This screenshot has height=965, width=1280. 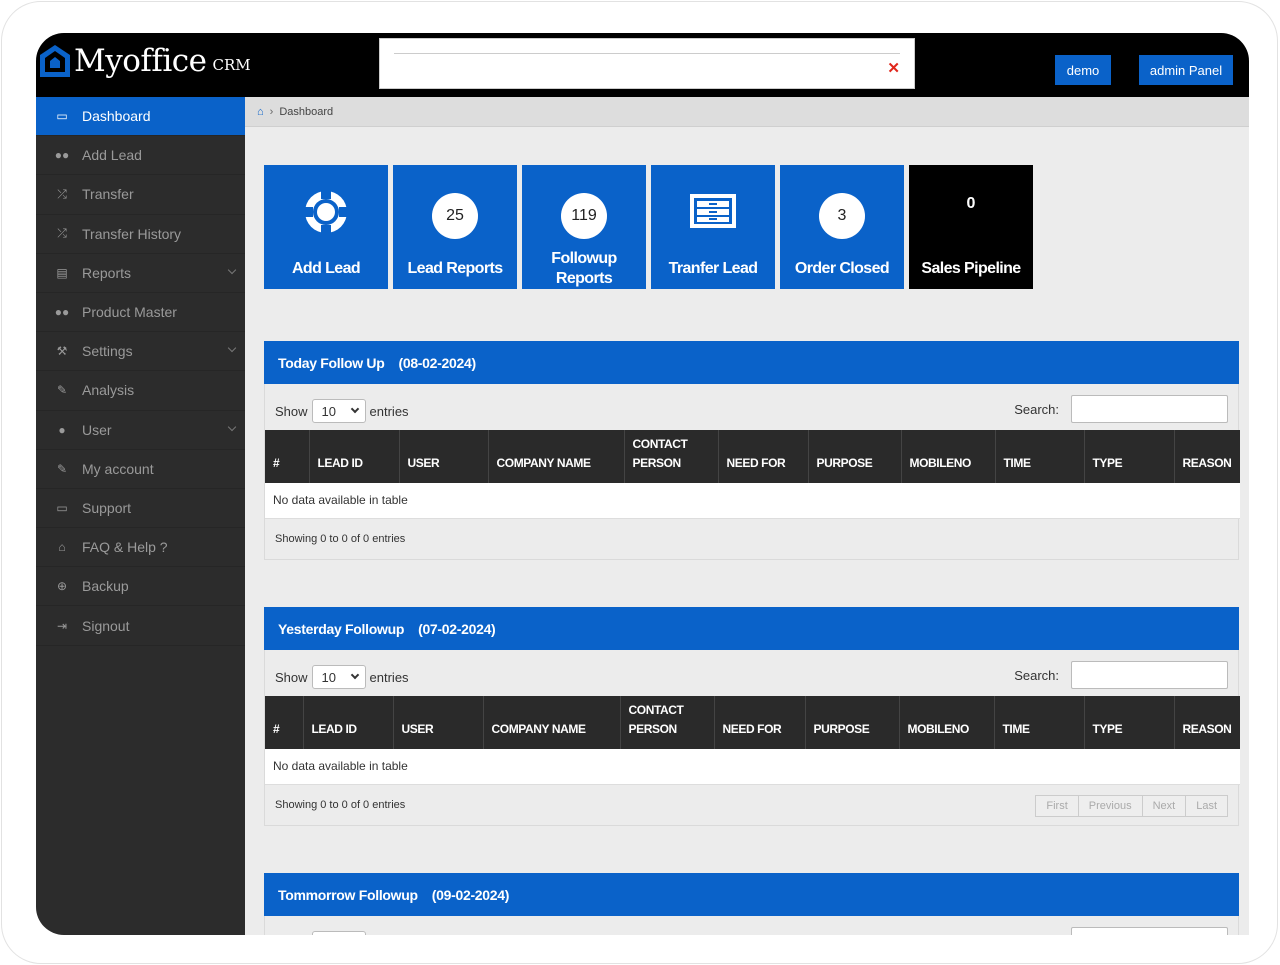 What do you see at coordinates (752, 501) in the screenshot?
I see `empty-message: No data available in table` at bounding box center [752, 501].